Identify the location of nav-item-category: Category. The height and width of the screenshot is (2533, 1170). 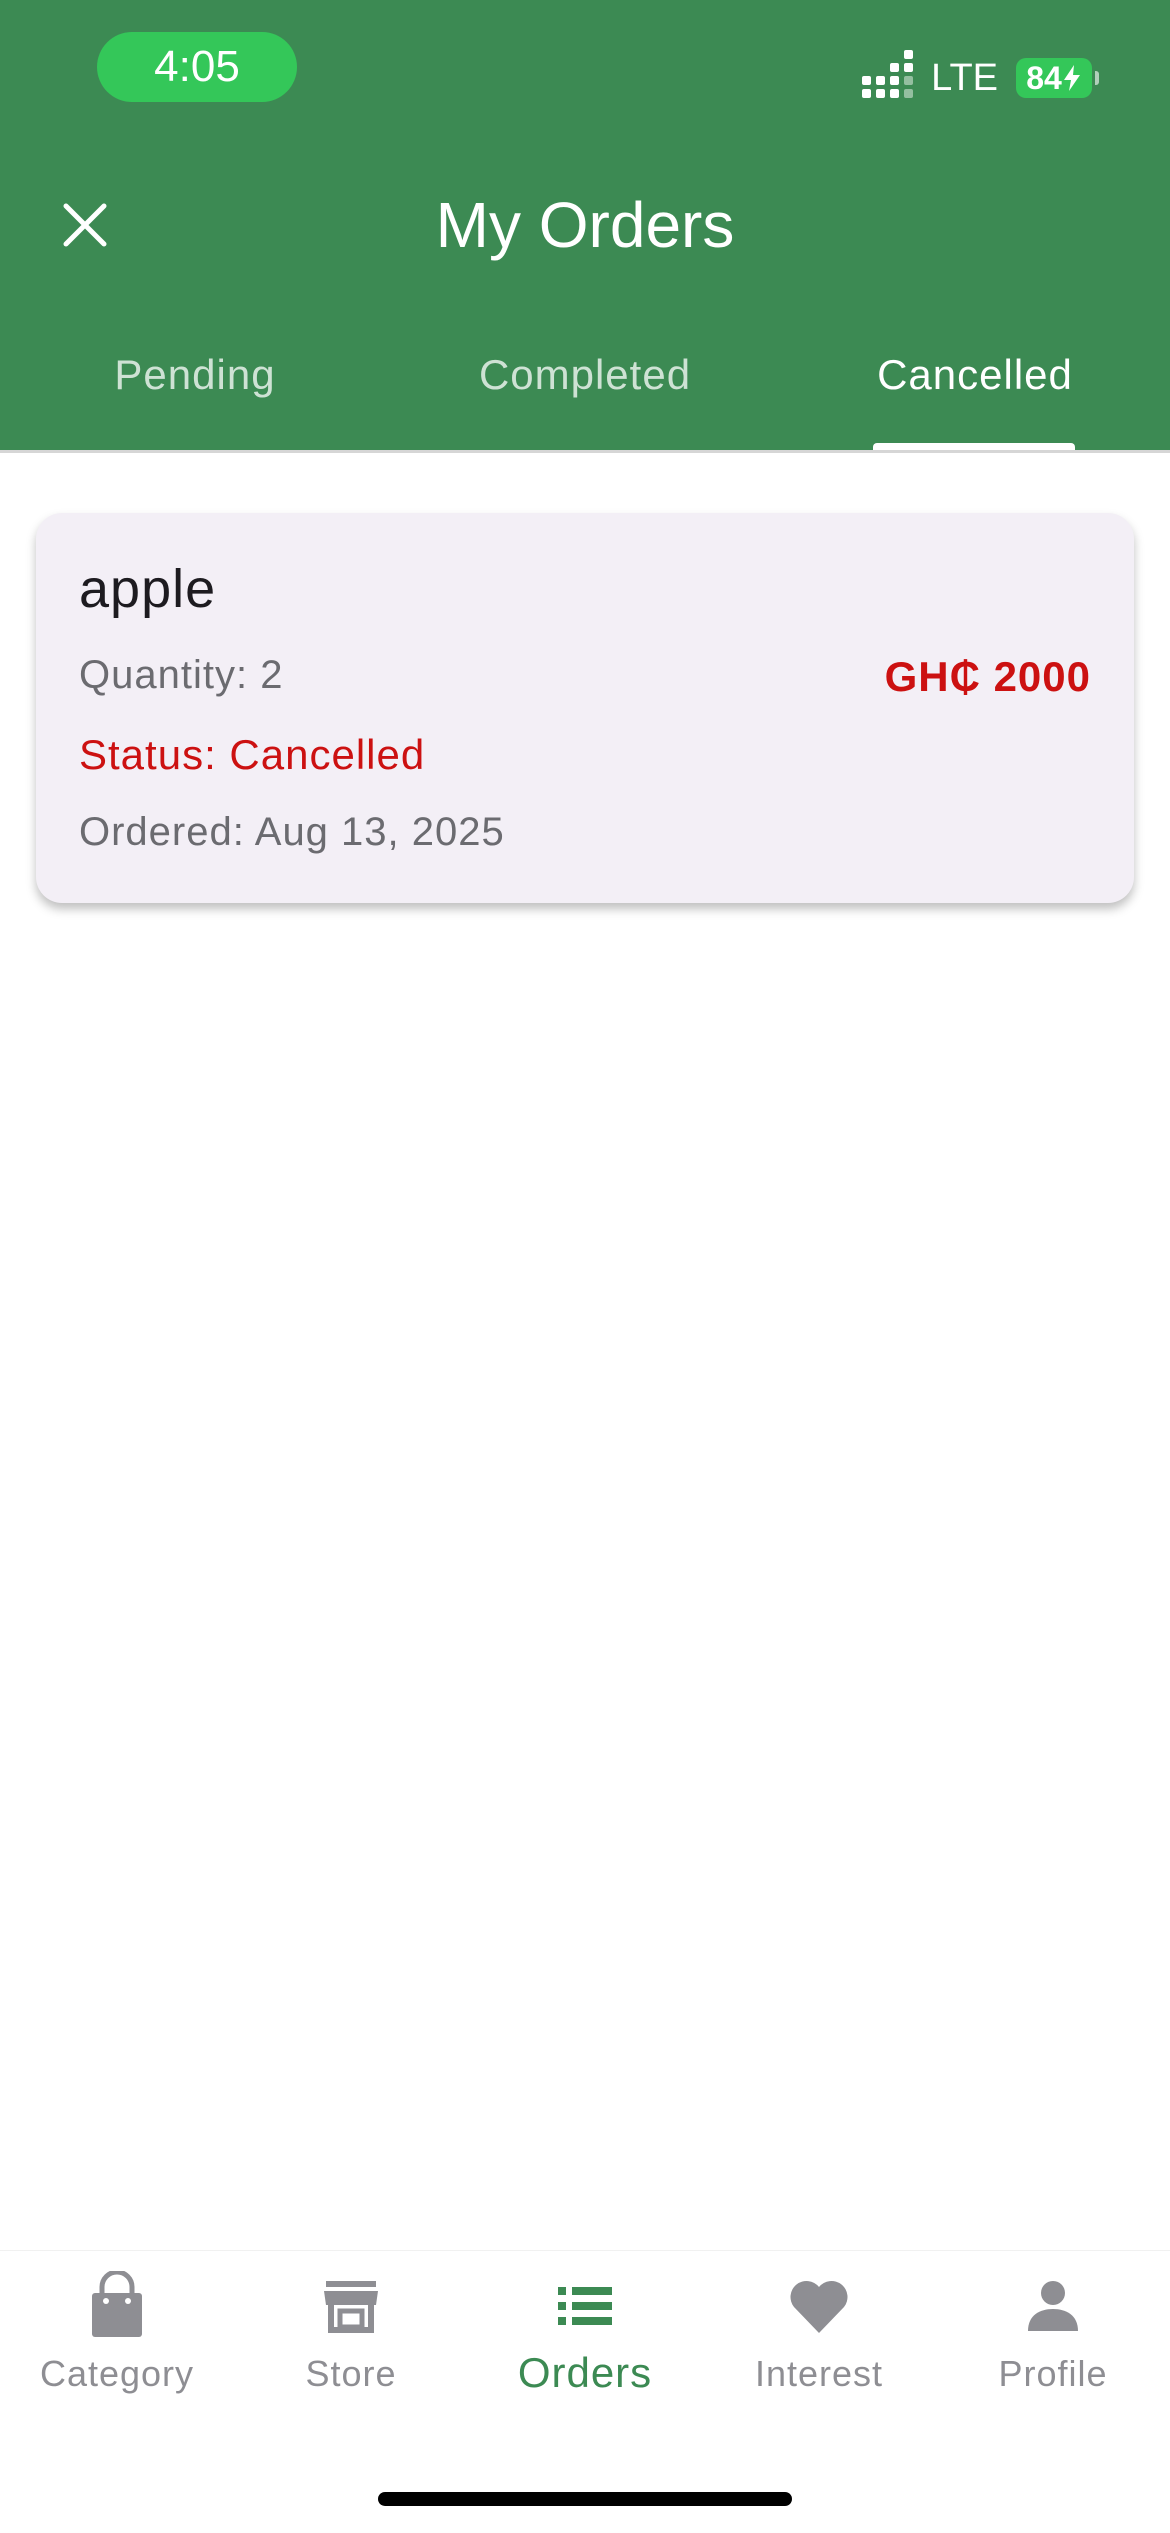
(117, 2371).